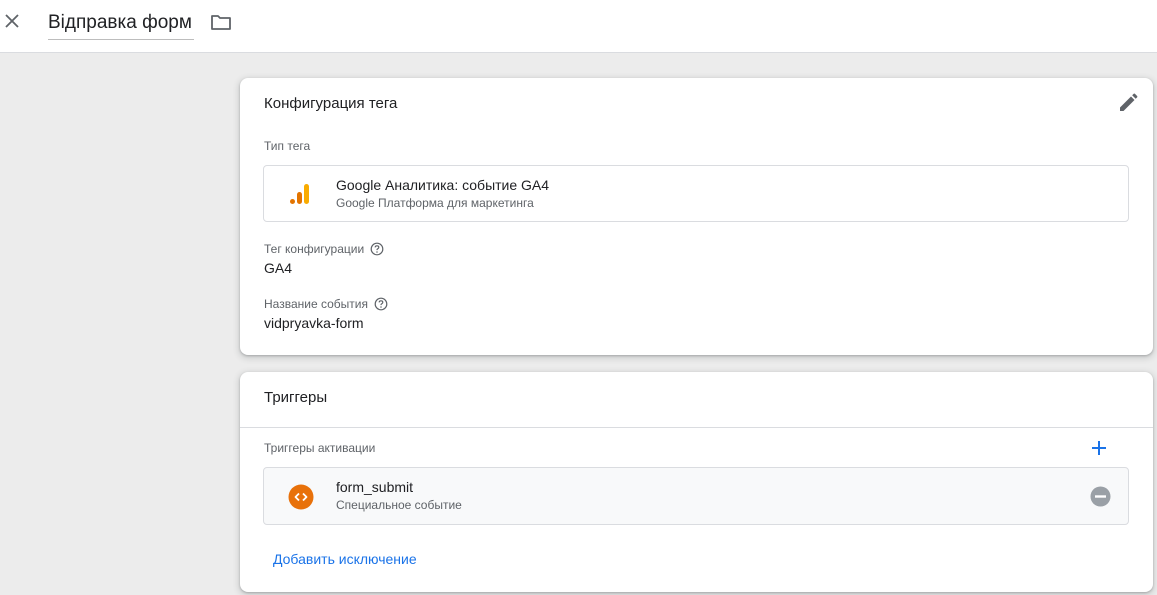 This screenshot has height=595, width=1157. I want to click on config-tag-label: Тег конфигурации, so click(324, 249).